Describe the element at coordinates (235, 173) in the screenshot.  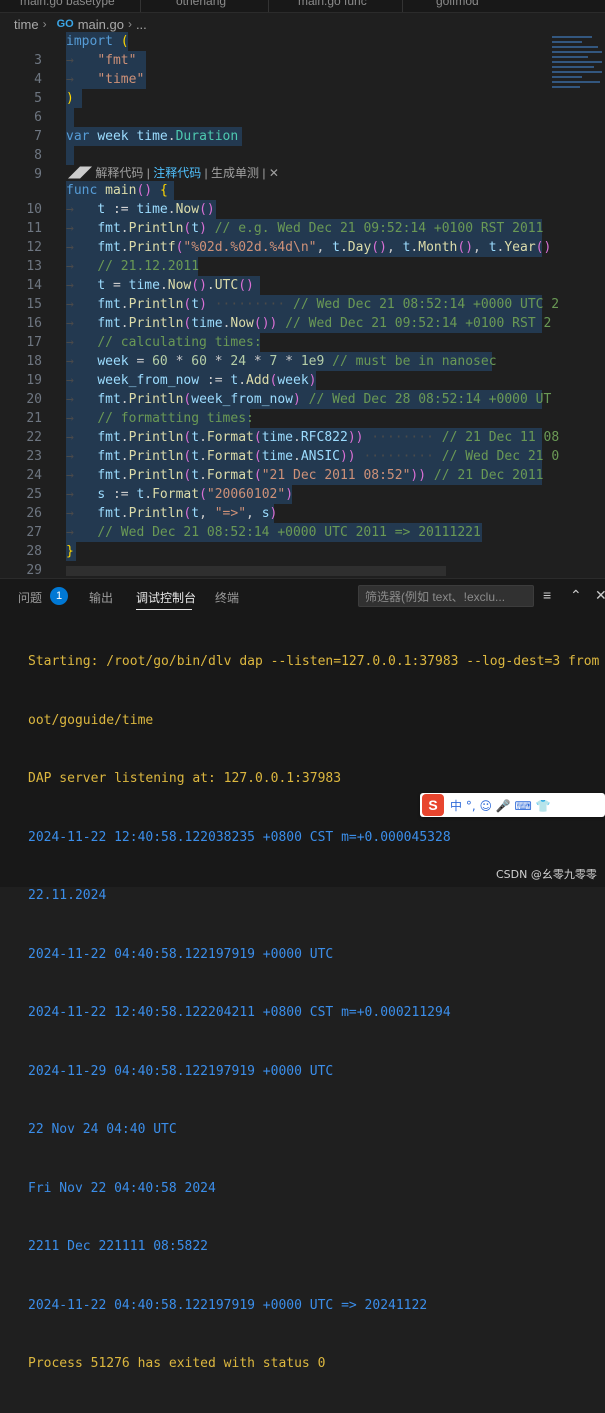
I see `codelens-test: 生成单测` at that location.